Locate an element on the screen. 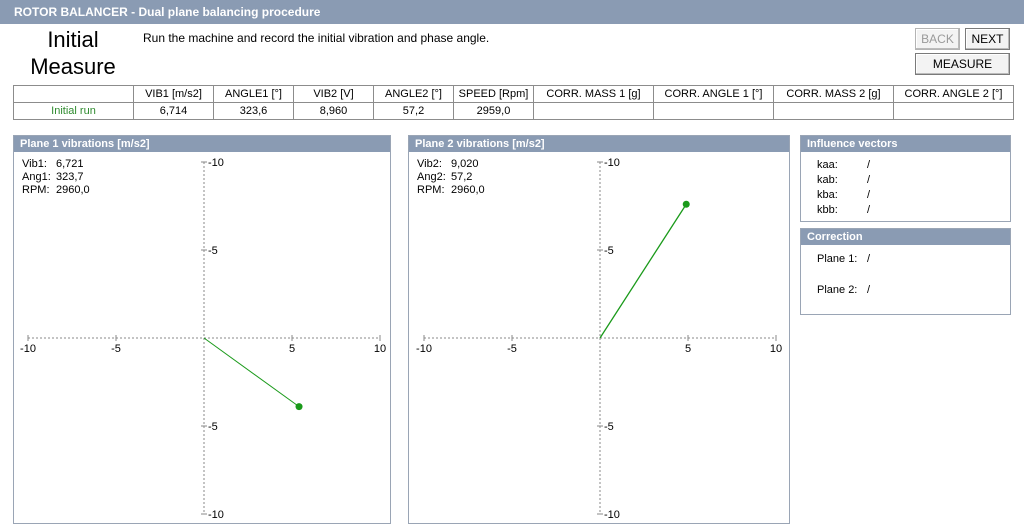 The image size is (1024, 527). step-title: Initial Measure is located at coordinates (73, 53).